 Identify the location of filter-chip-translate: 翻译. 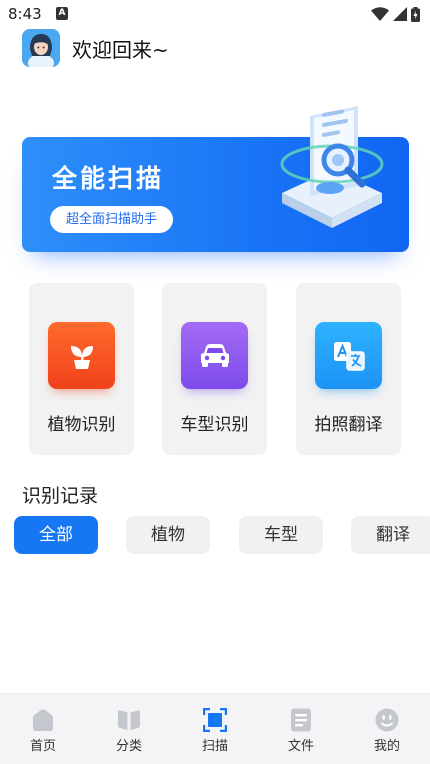
(390, 535).